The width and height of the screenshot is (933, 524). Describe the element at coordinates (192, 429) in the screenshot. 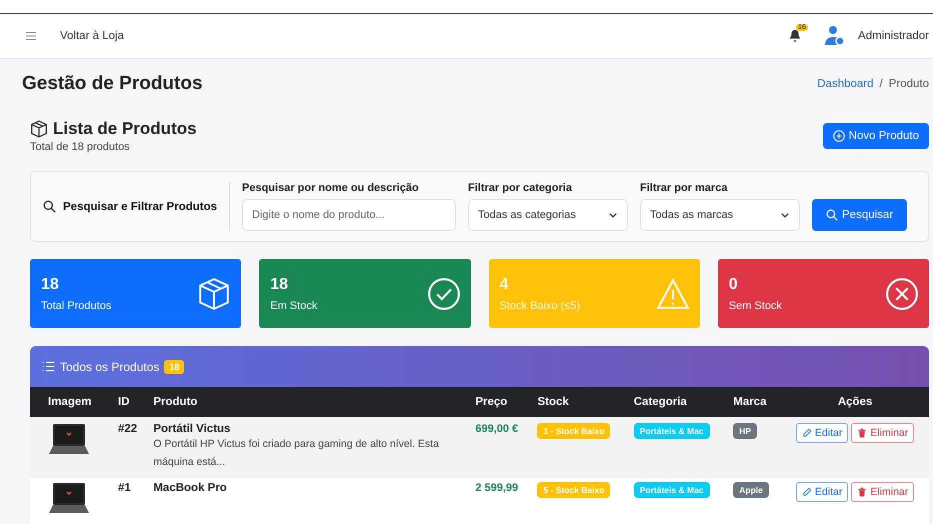

I see `product-name: Portátil Victus` at that location.